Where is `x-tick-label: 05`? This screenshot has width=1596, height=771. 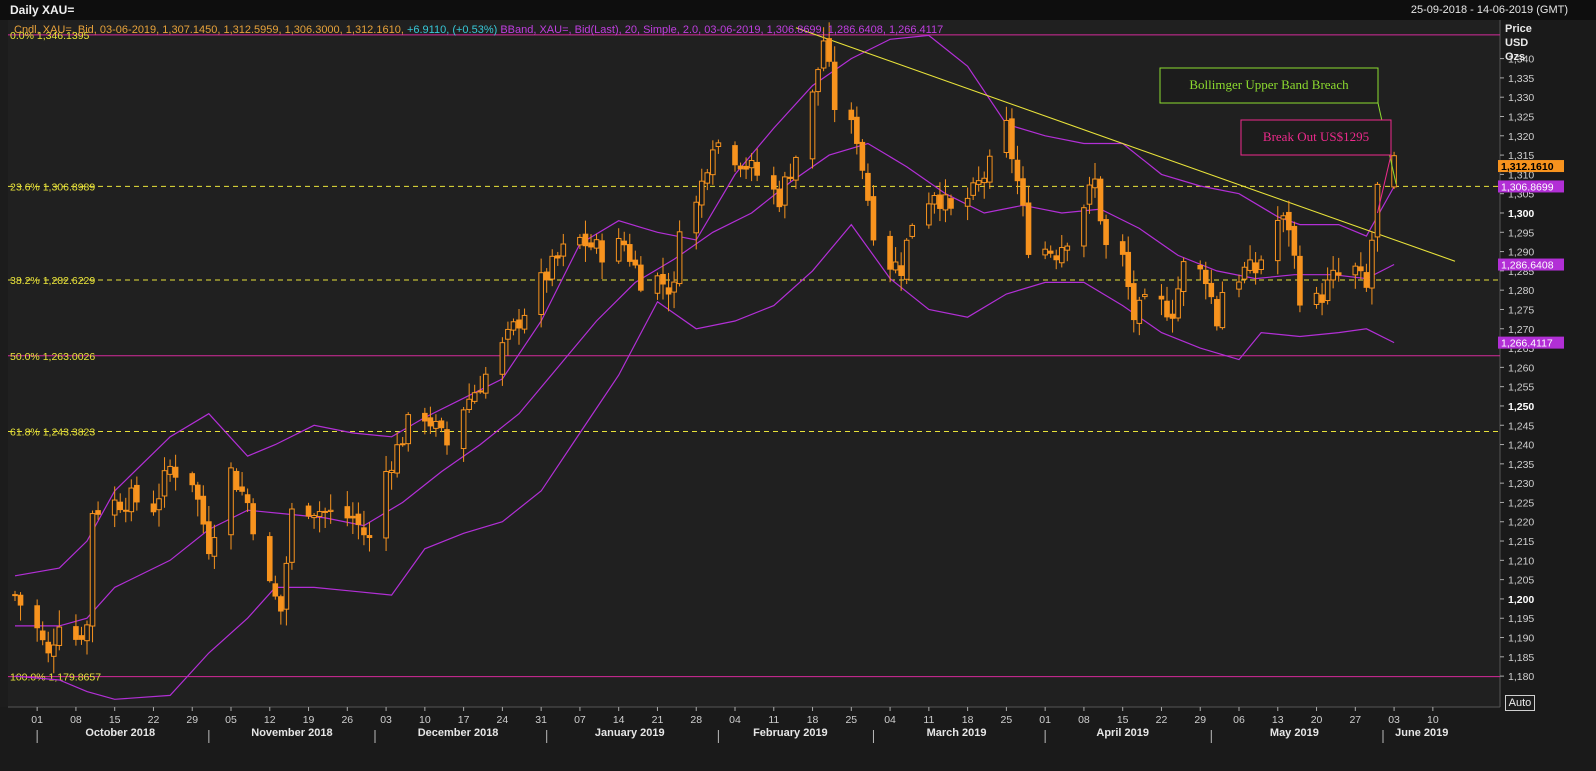
x-tick-label: 05 is located at coordinates (231, 720).